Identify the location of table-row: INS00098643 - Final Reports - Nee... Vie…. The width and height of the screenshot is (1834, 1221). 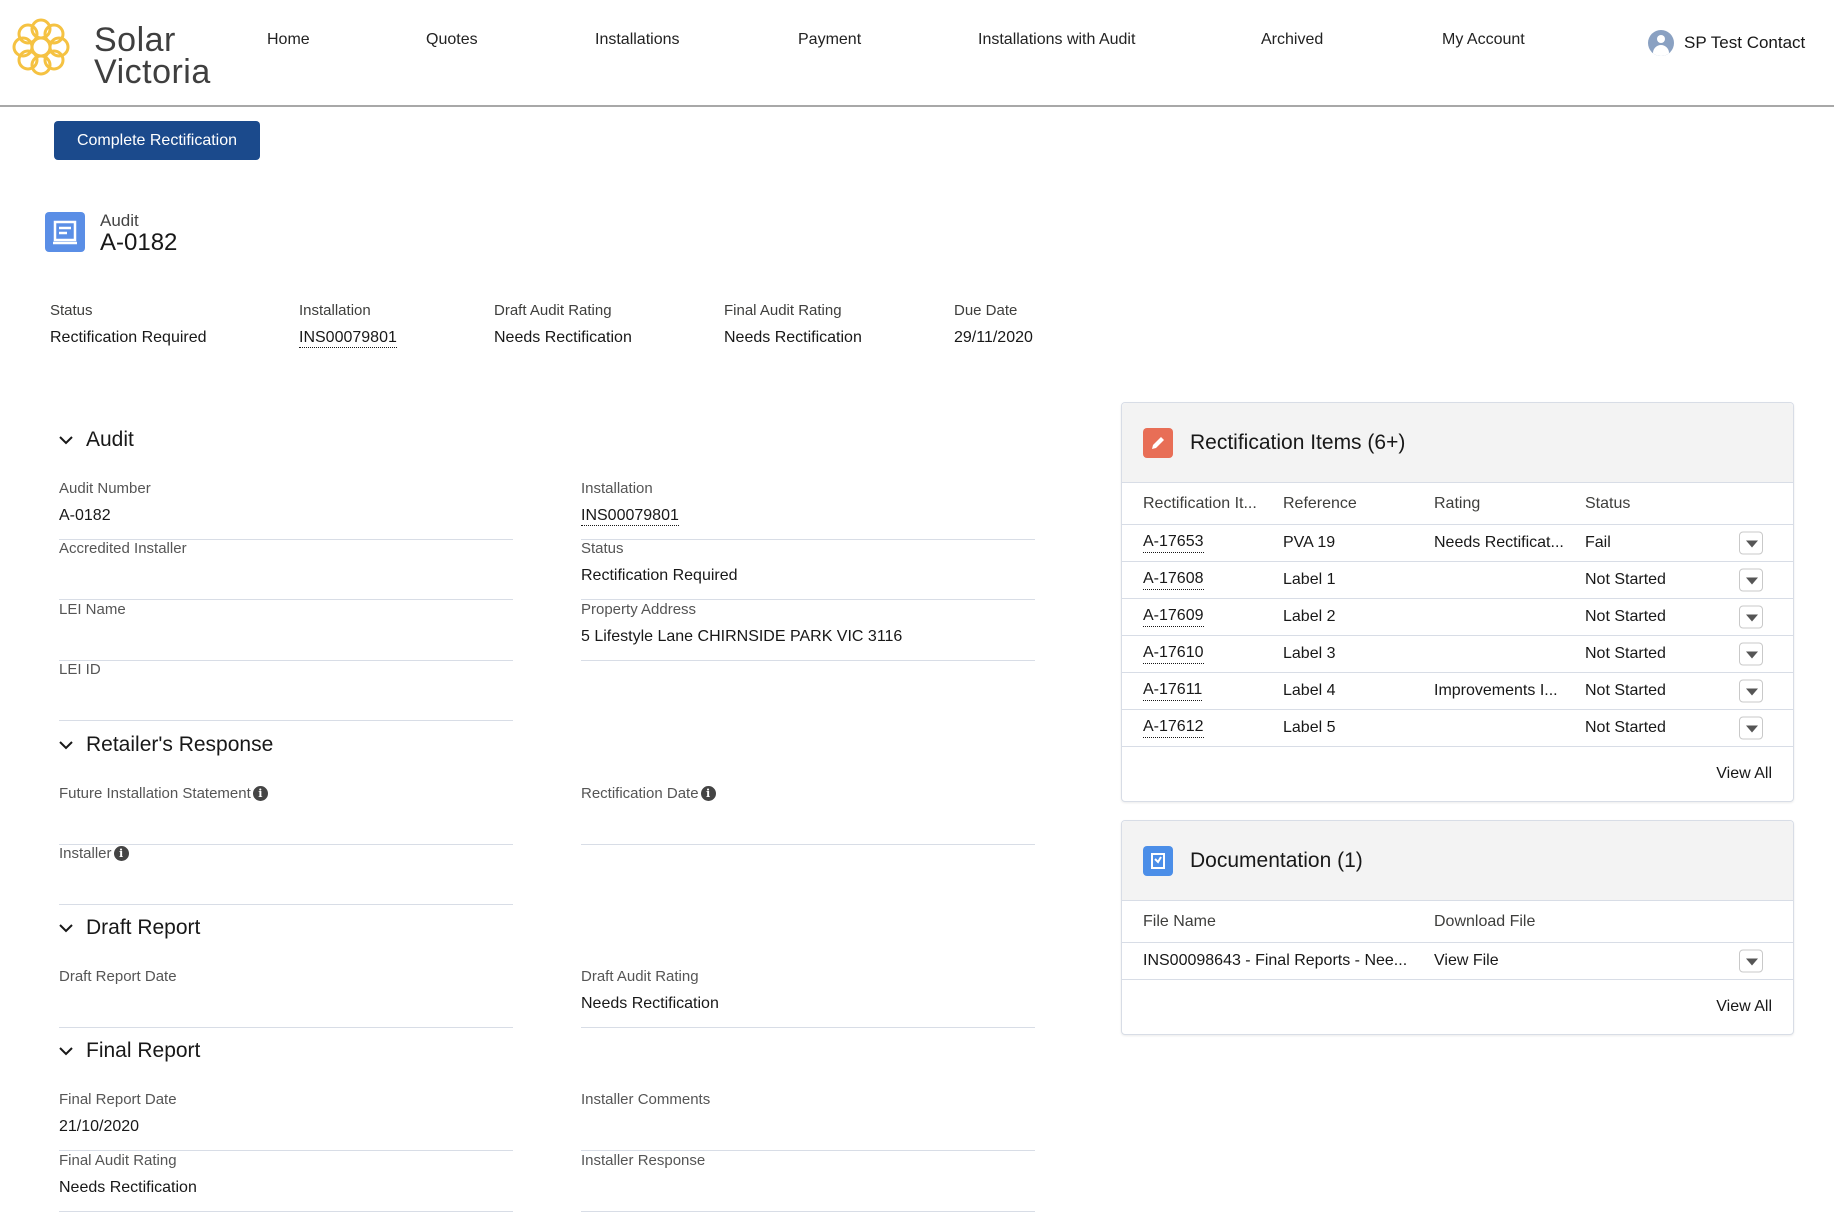
(1457, 961).